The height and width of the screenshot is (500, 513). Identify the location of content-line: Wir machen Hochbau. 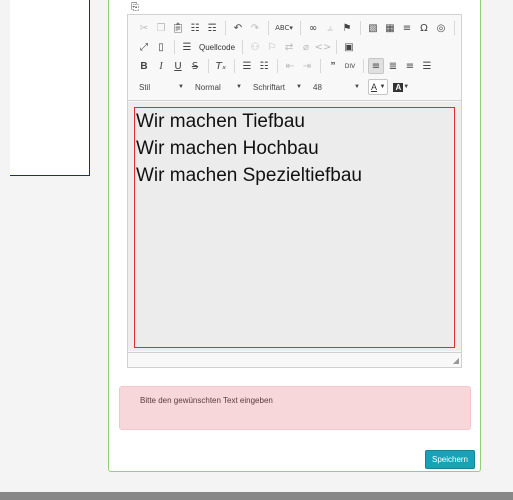
(295, 148).